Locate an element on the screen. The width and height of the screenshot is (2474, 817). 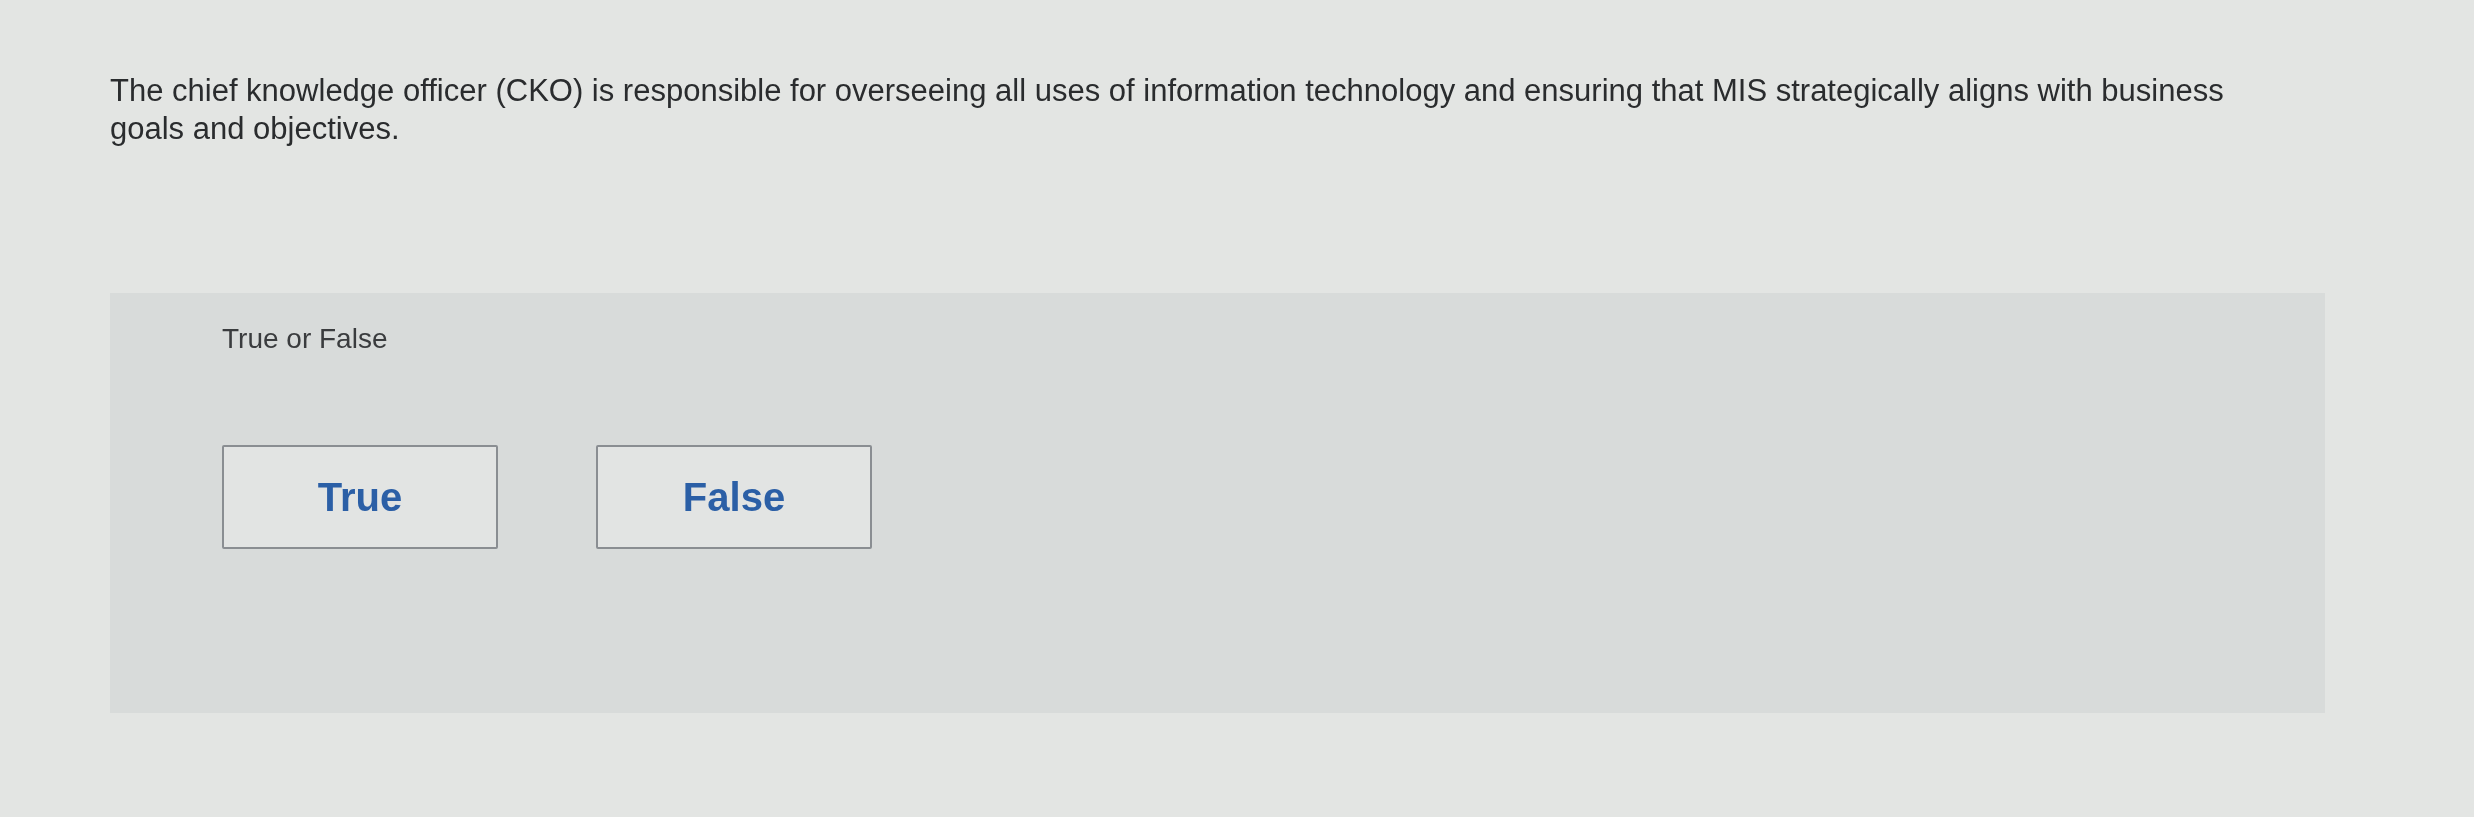
prompt-text: True or False is located at coordinates (305, 339).